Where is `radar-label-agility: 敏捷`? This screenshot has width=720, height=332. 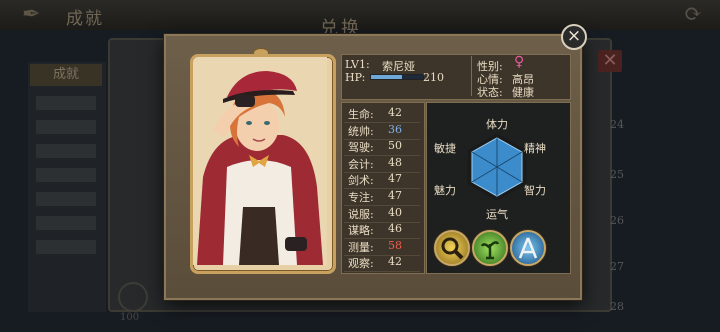
radar-label-agility: 敏捷 is located at coordinates (445, 148).